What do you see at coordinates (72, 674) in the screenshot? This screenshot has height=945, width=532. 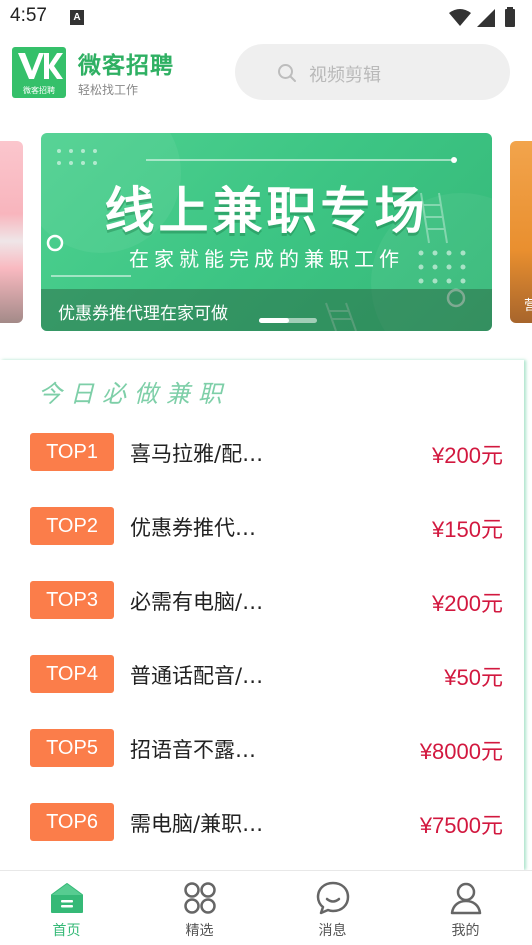 I see `rank-badge: TOP4` at bounding box center [72, 674].